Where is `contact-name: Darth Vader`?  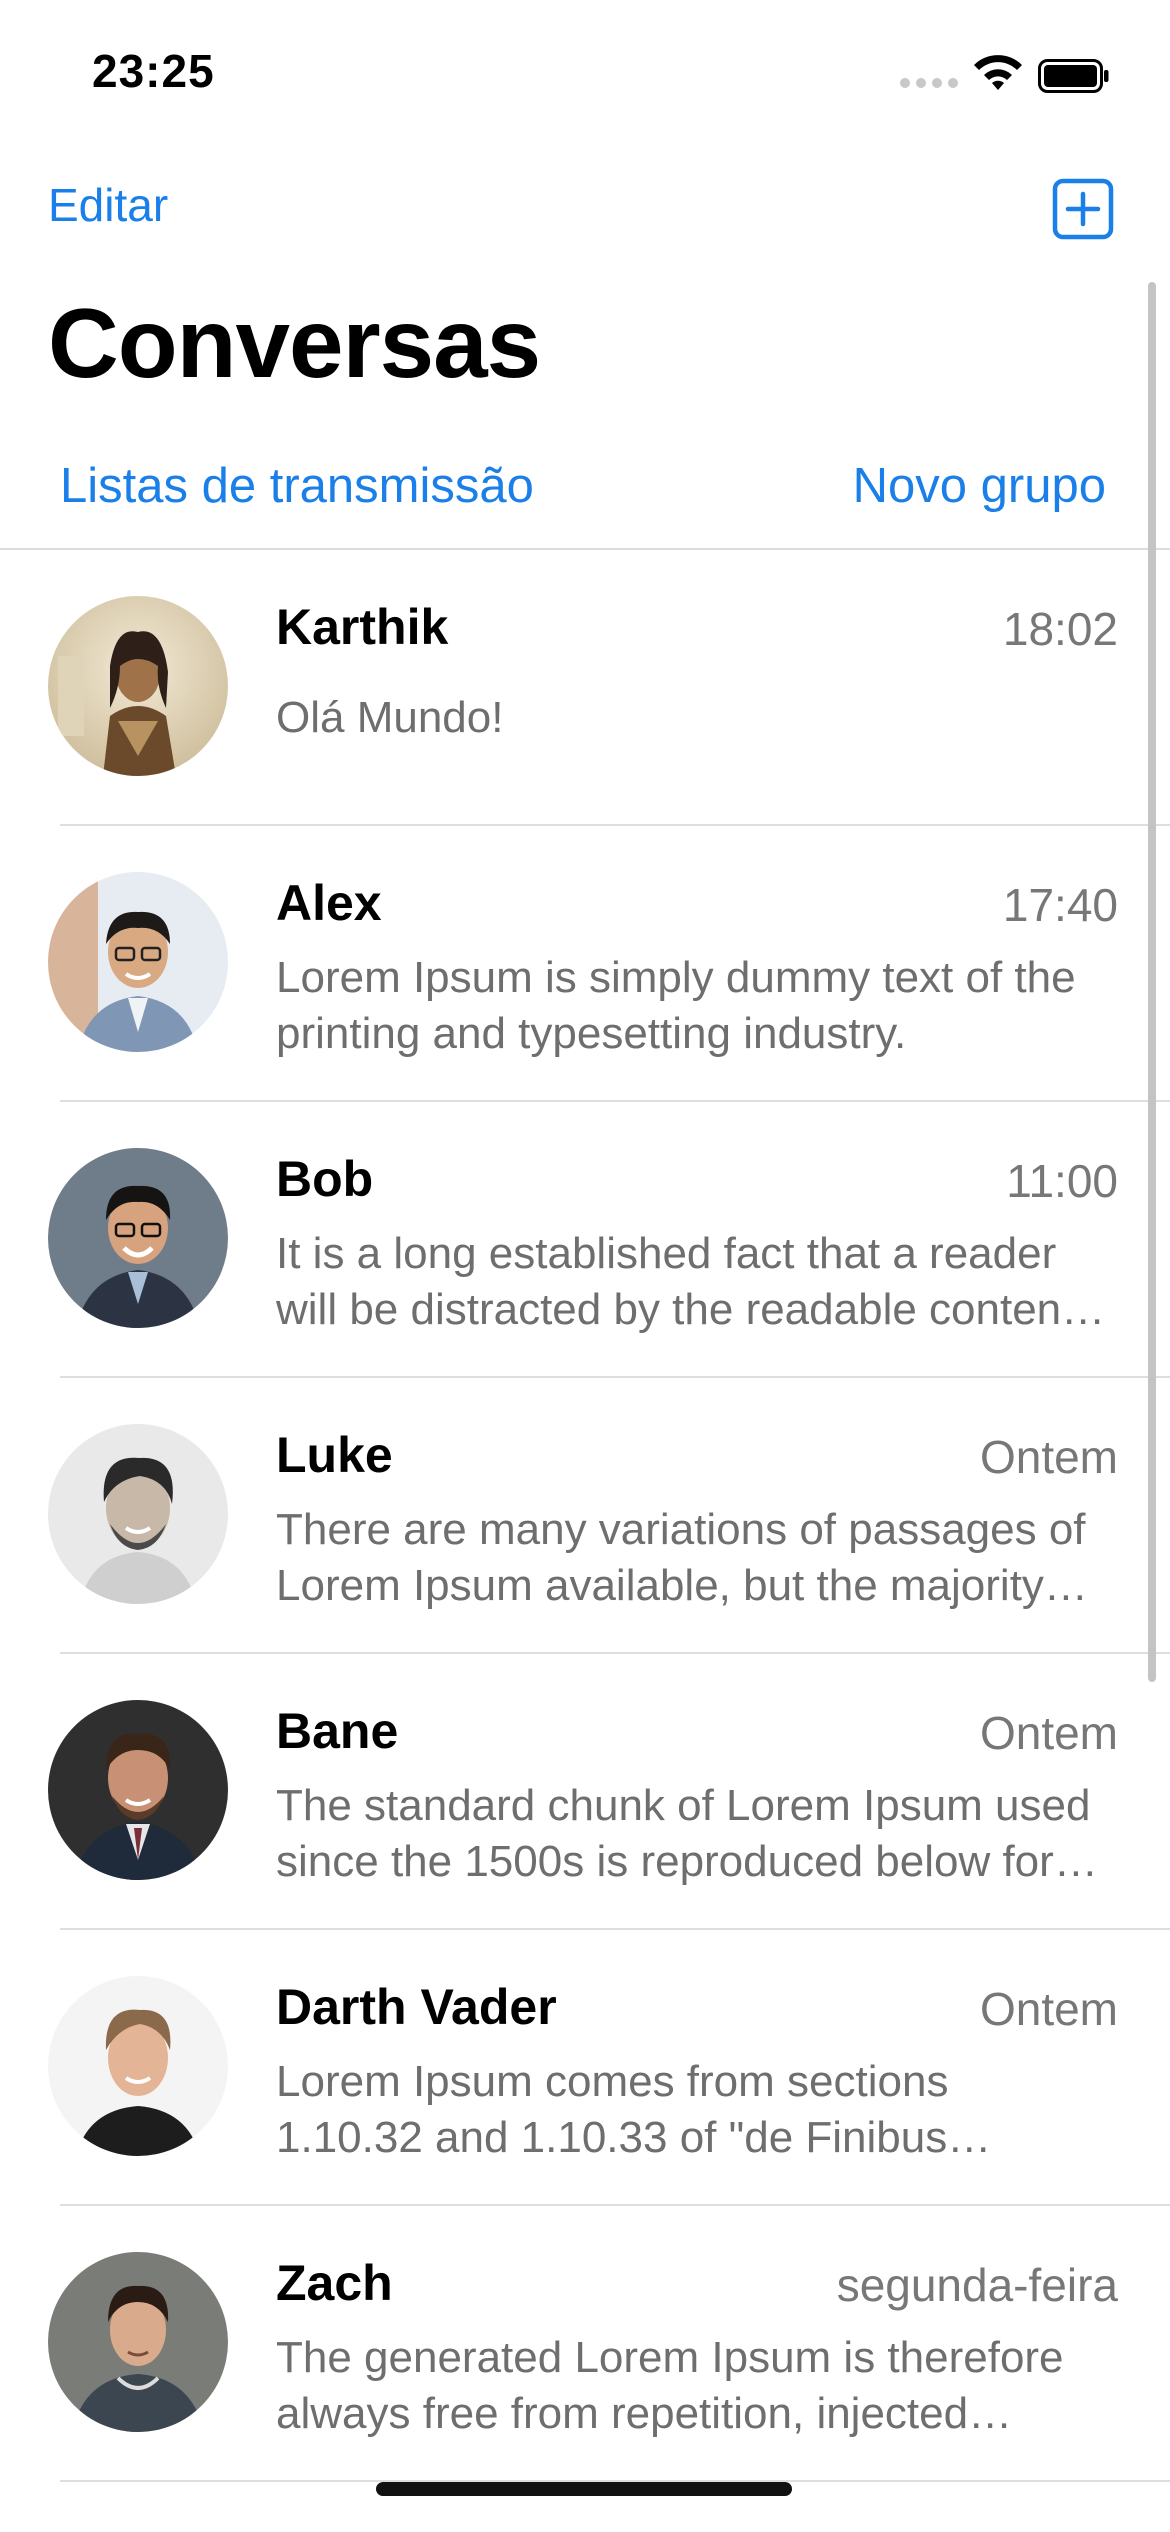
contact-name: Darth Vader is located at coordinates (416, 2007).